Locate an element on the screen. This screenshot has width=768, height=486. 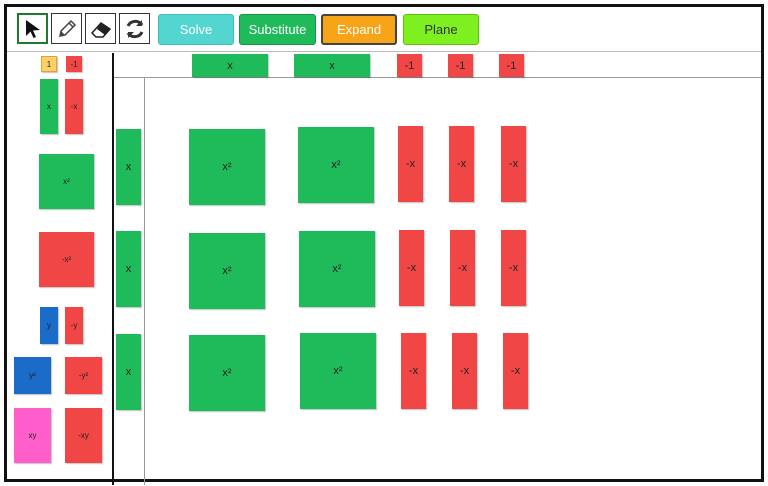
eraser-icon is located at coordinates (100, 29).